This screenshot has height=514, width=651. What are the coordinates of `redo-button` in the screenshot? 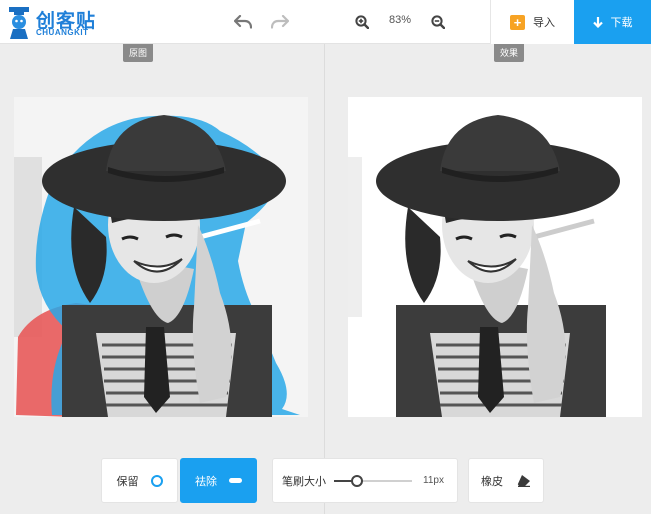 It's located at (280, 22).